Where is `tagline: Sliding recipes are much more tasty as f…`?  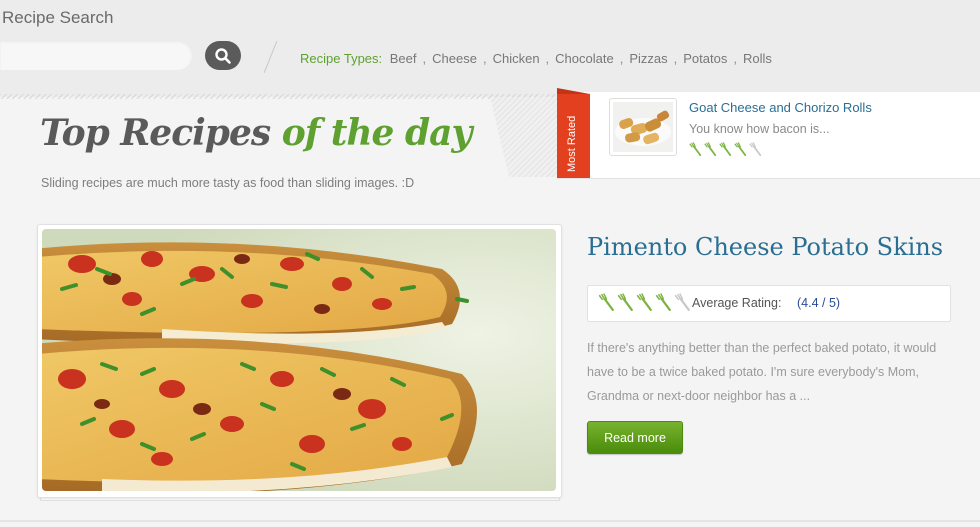 tagline: Sliding recipes are much more tasty as f… is located at coordinates (228, 183).